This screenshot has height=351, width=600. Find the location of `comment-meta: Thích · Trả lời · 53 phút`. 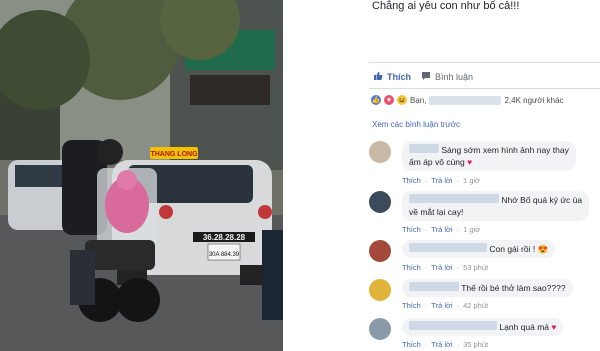

comment-meta: Thích · Trả lời · 53 phút is located at coordinates (445, 267).